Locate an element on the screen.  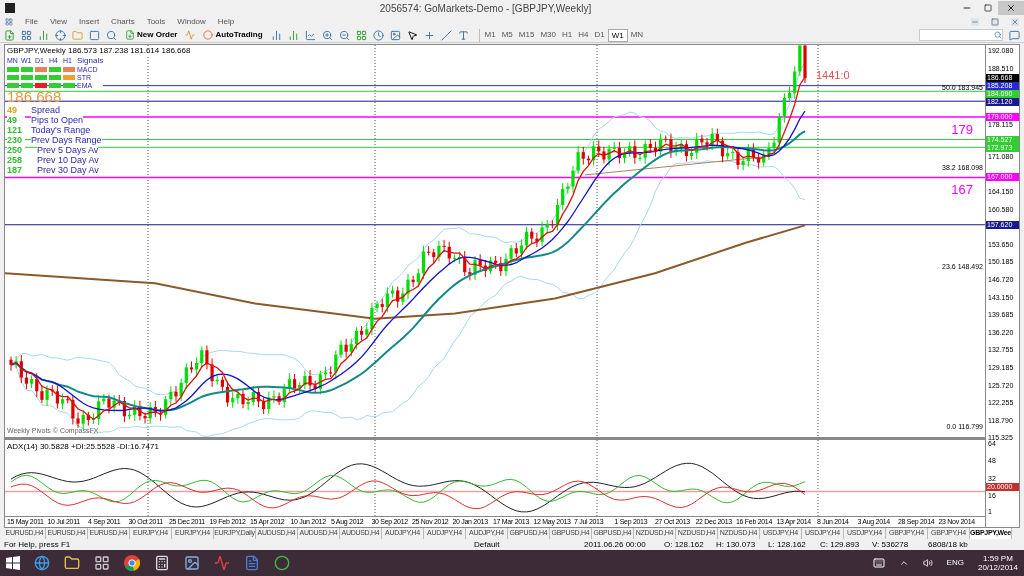
stat-value: 121 is located at coordinates (16, 130).